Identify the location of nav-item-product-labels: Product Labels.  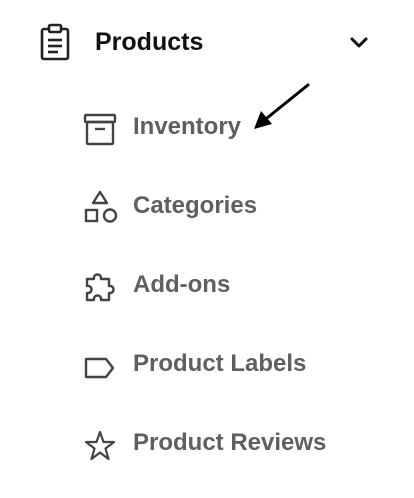
(207, 366).